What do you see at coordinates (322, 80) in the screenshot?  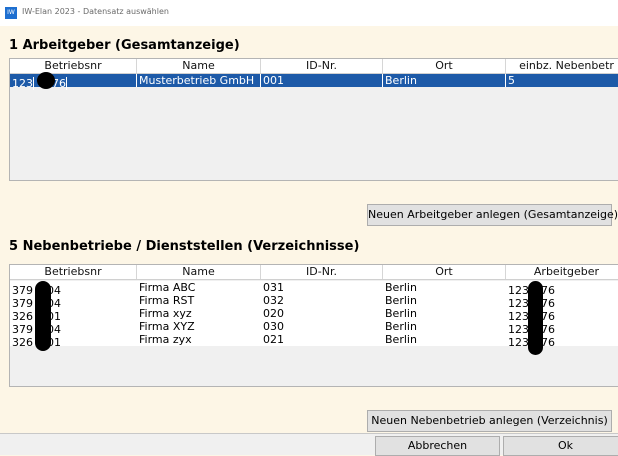 I see `cell-id: 001` at bounding box center [322, 80].